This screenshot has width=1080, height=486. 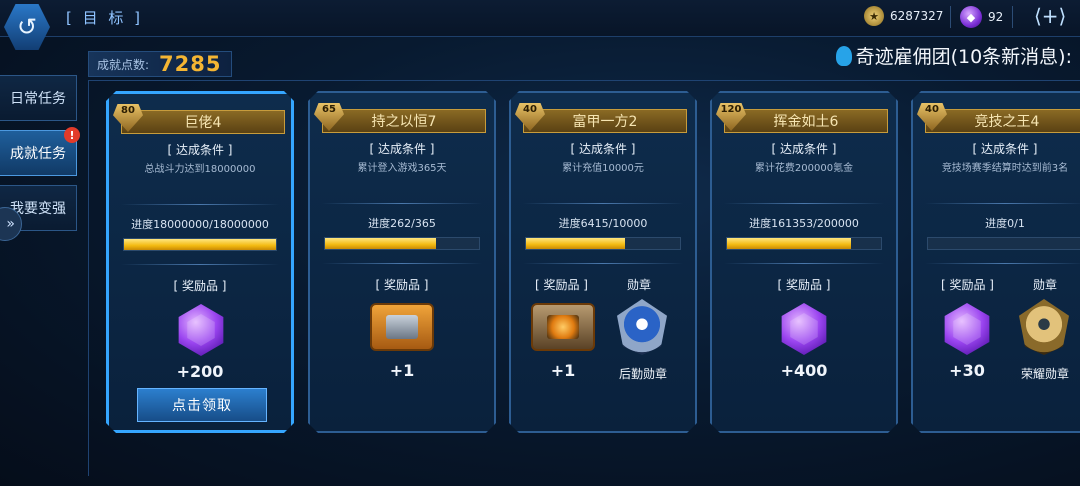 I want to click on gem-icon: ◆, so click(x=971, y=17).